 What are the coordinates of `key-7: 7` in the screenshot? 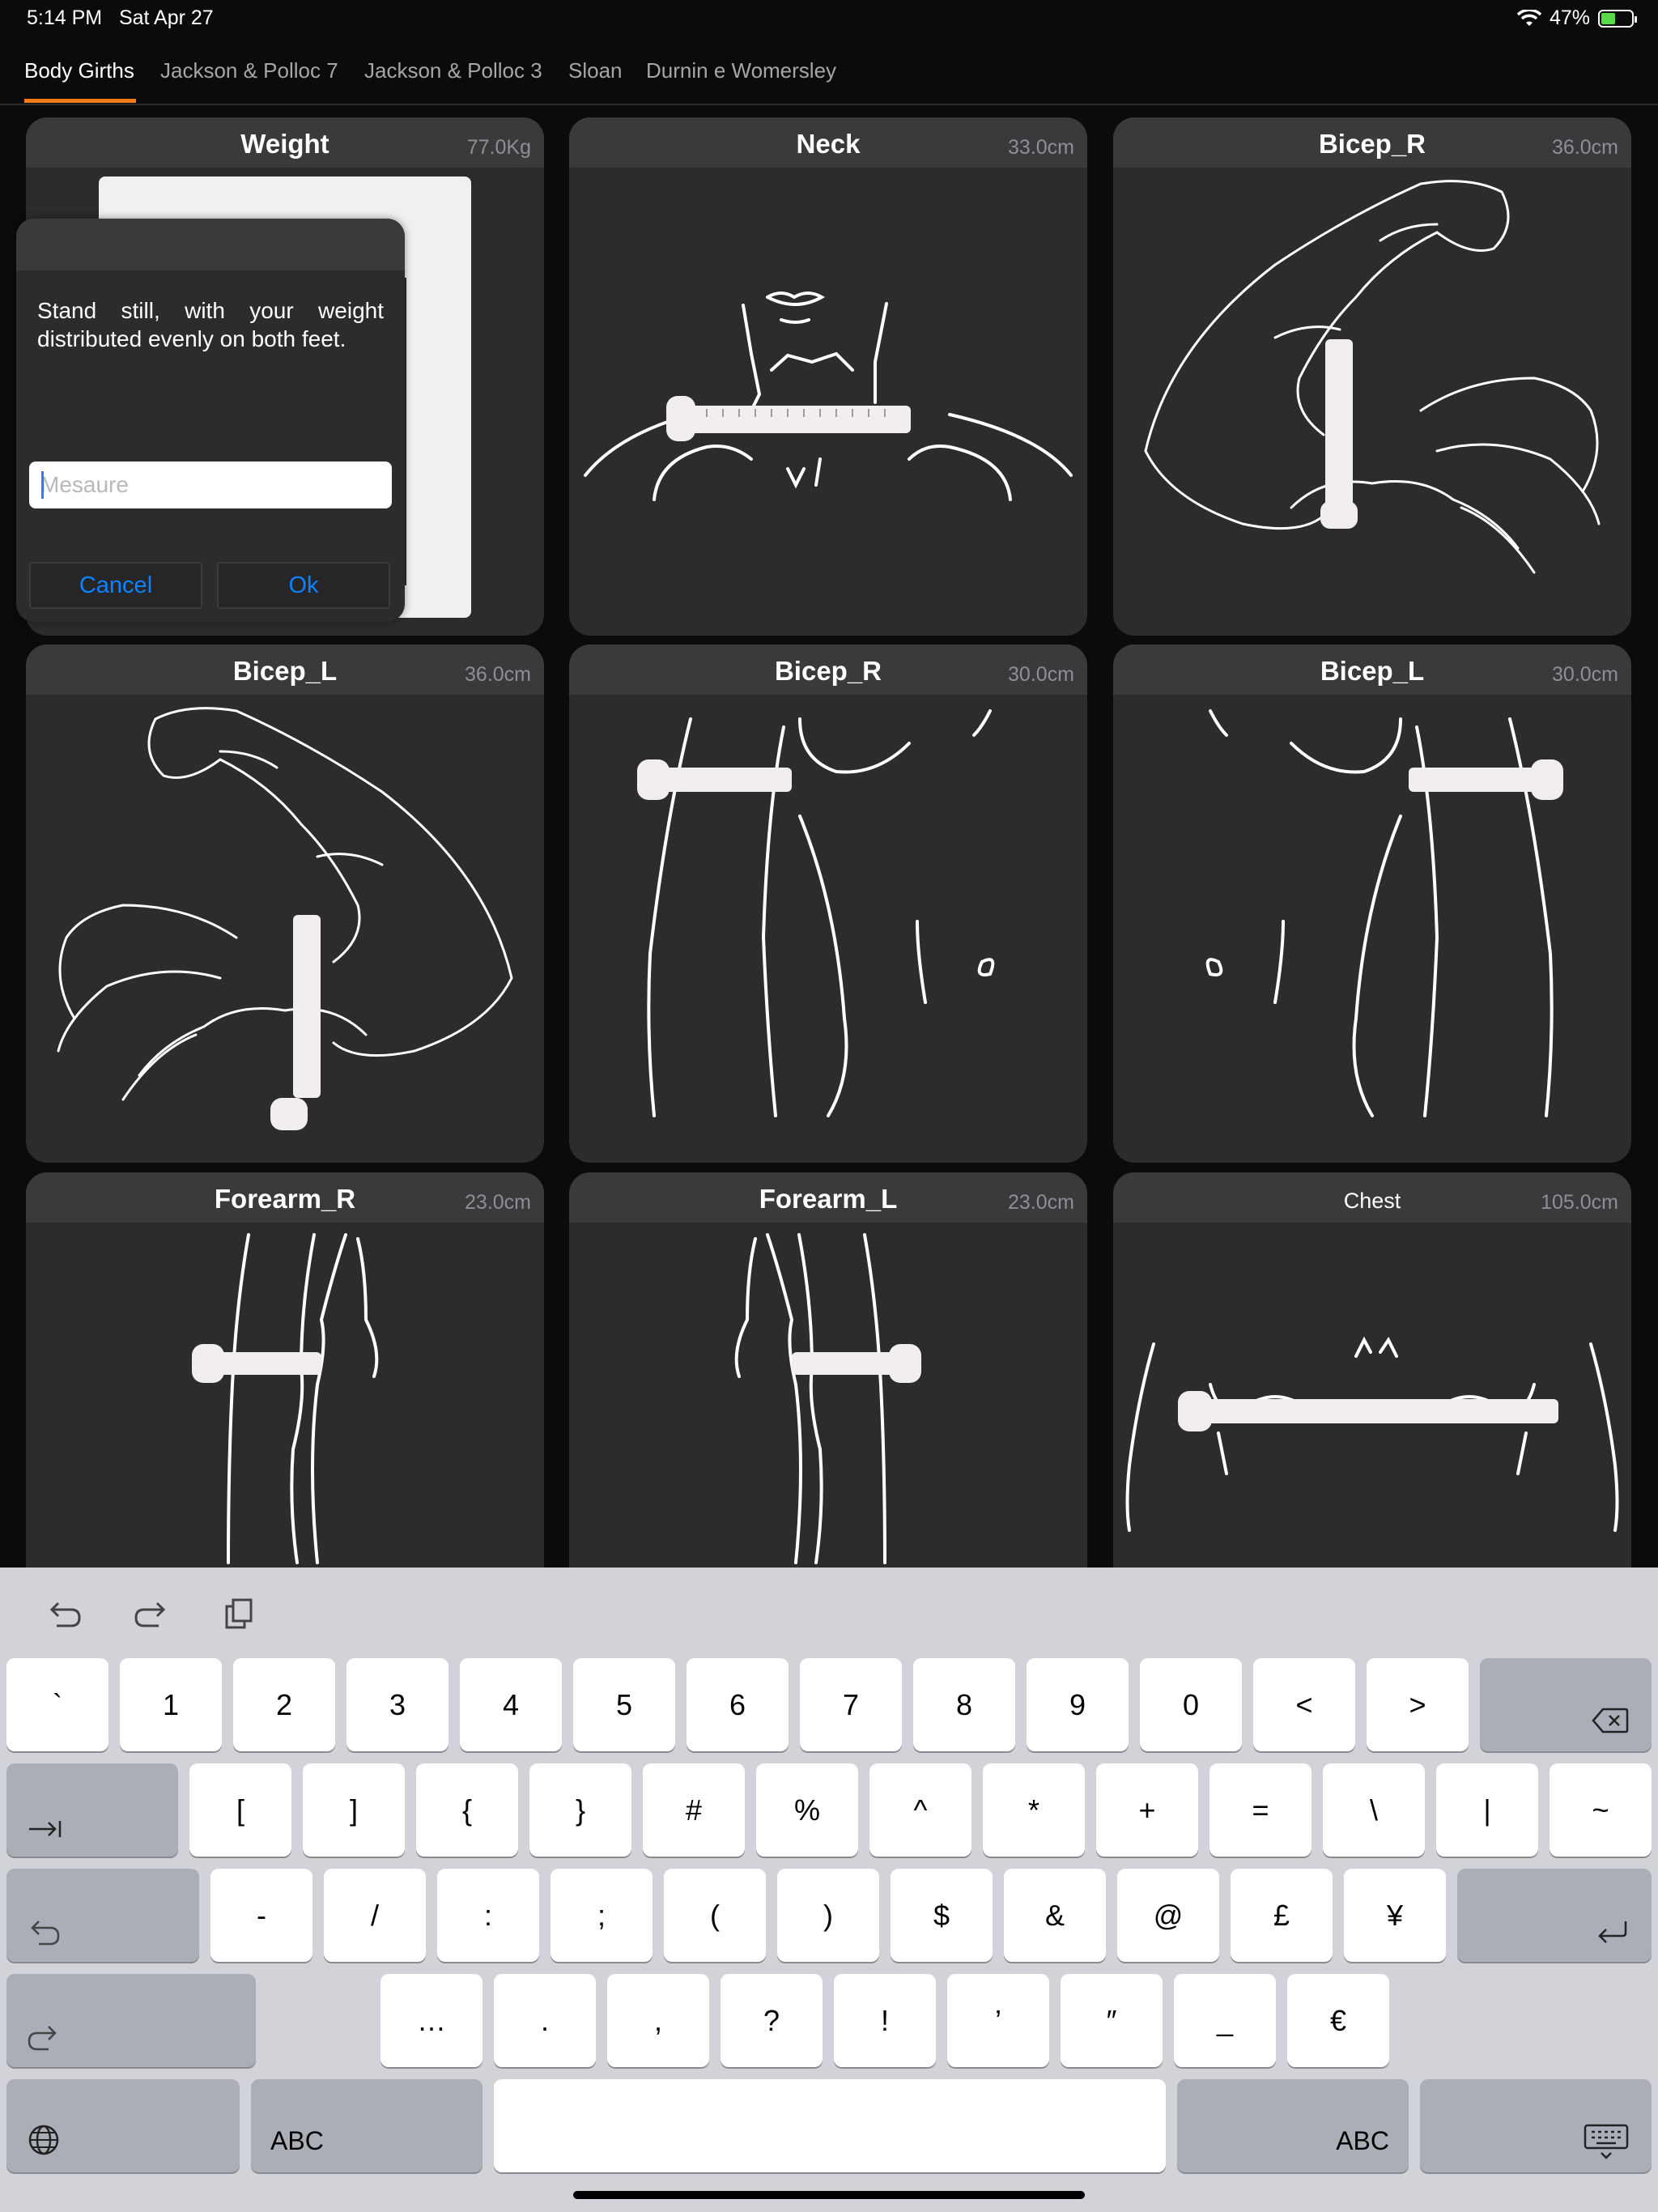 It's located at (851, 1705).